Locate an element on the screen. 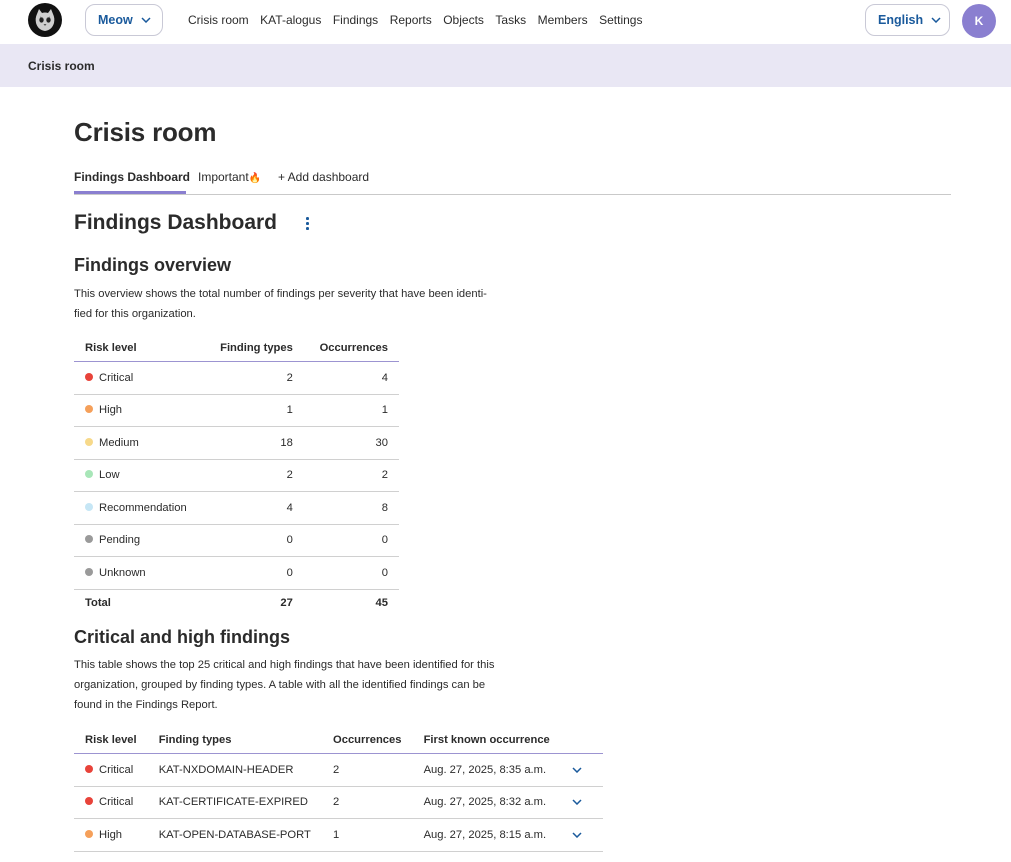 The image size is (1011, 862). total-finding-types: 27 is located at coordinates (286, 602).